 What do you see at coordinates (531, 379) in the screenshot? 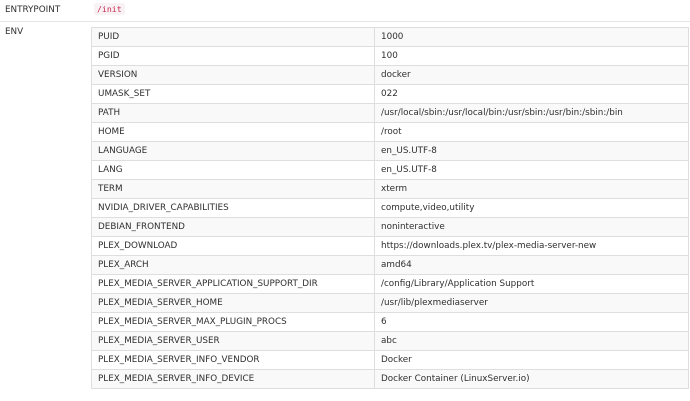
I see `env-var-value: Docker Container (LinuxServer.io)` at bounding box center [531, 379].